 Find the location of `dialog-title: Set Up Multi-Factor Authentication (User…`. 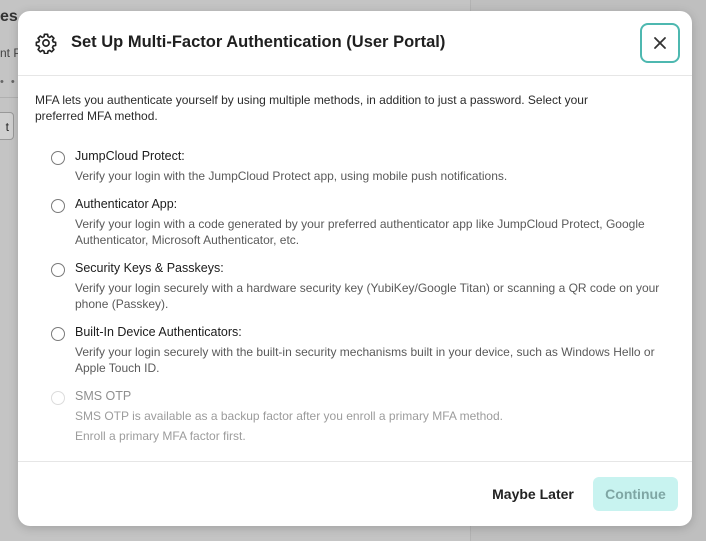

dialog-title: Set Up Multi-Factor Authentication (User… is located at coordinates (258, 42).